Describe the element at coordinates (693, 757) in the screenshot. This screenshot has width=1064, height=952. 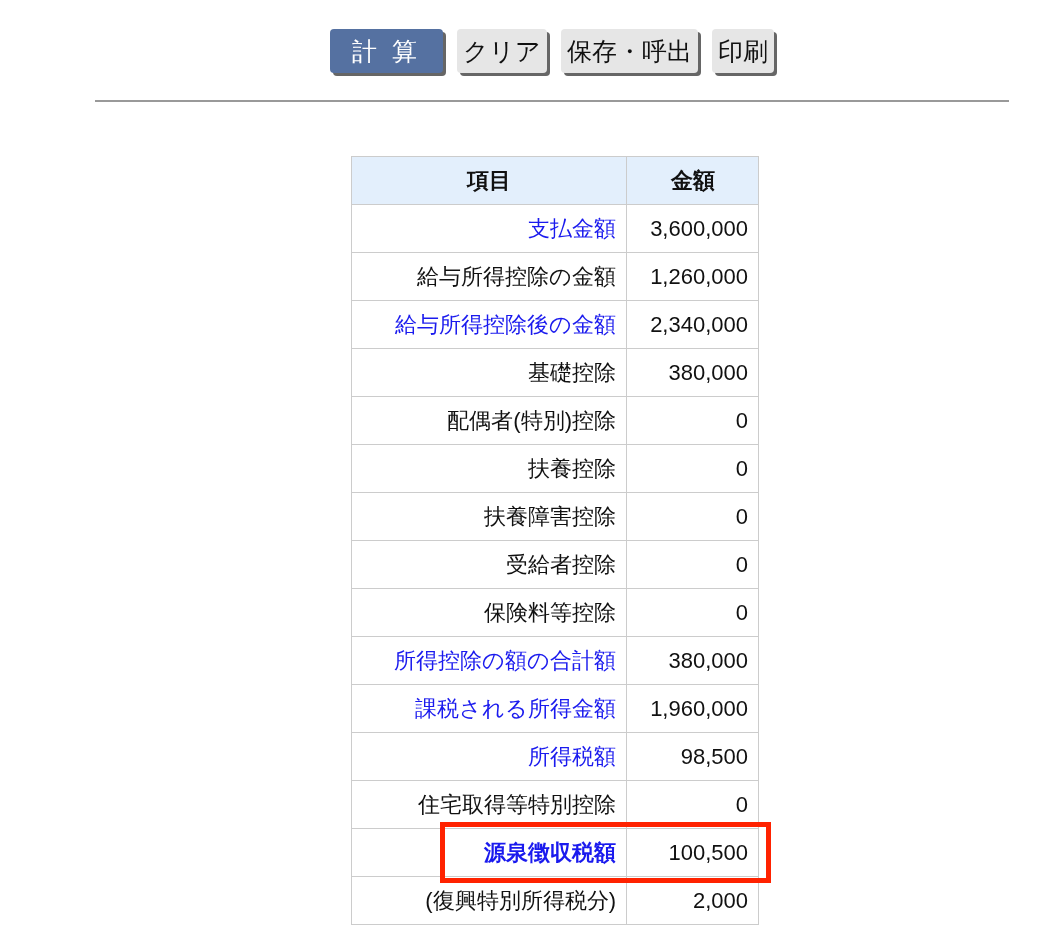
I see `amount-cell: 98,500` at that location.